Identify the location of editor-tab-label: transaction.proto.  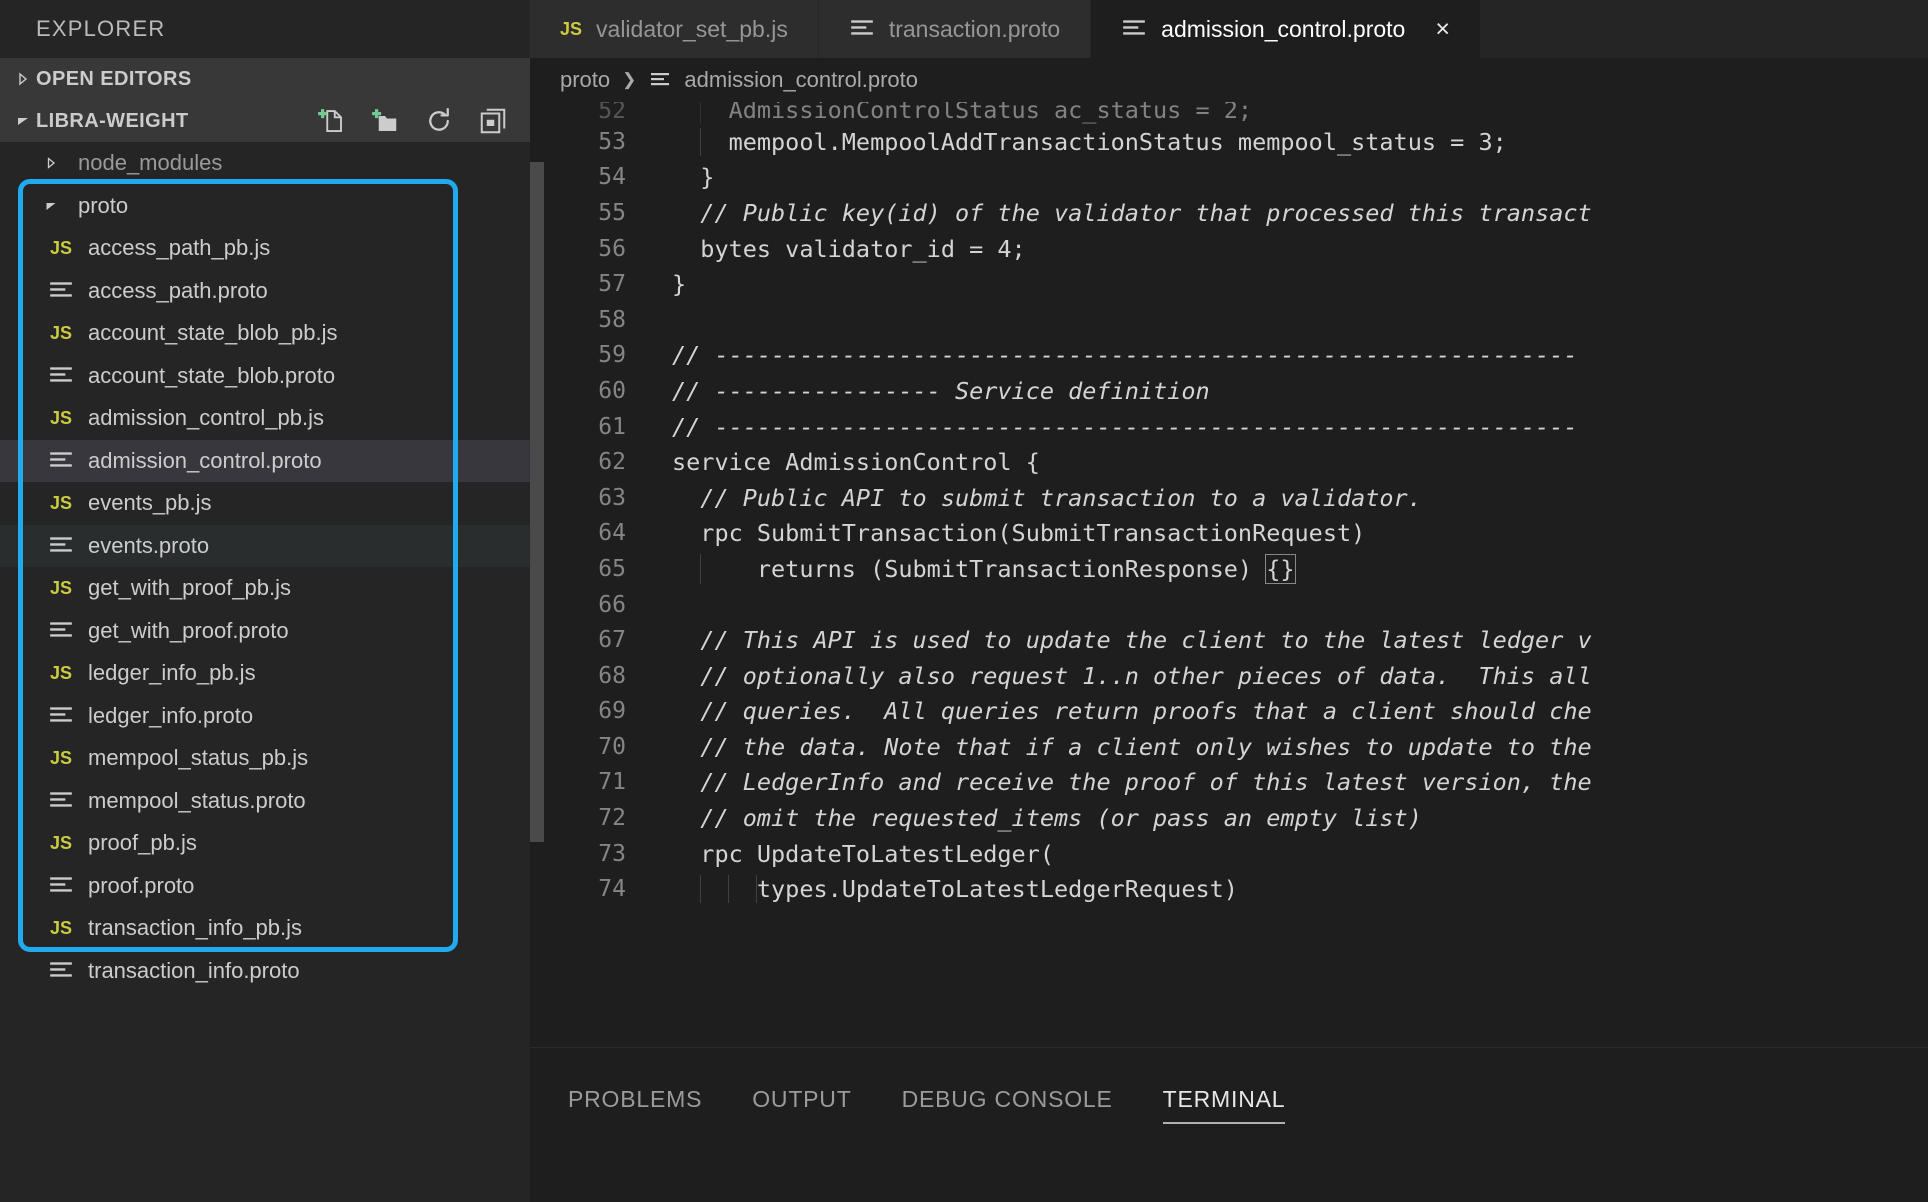
(974, 28).